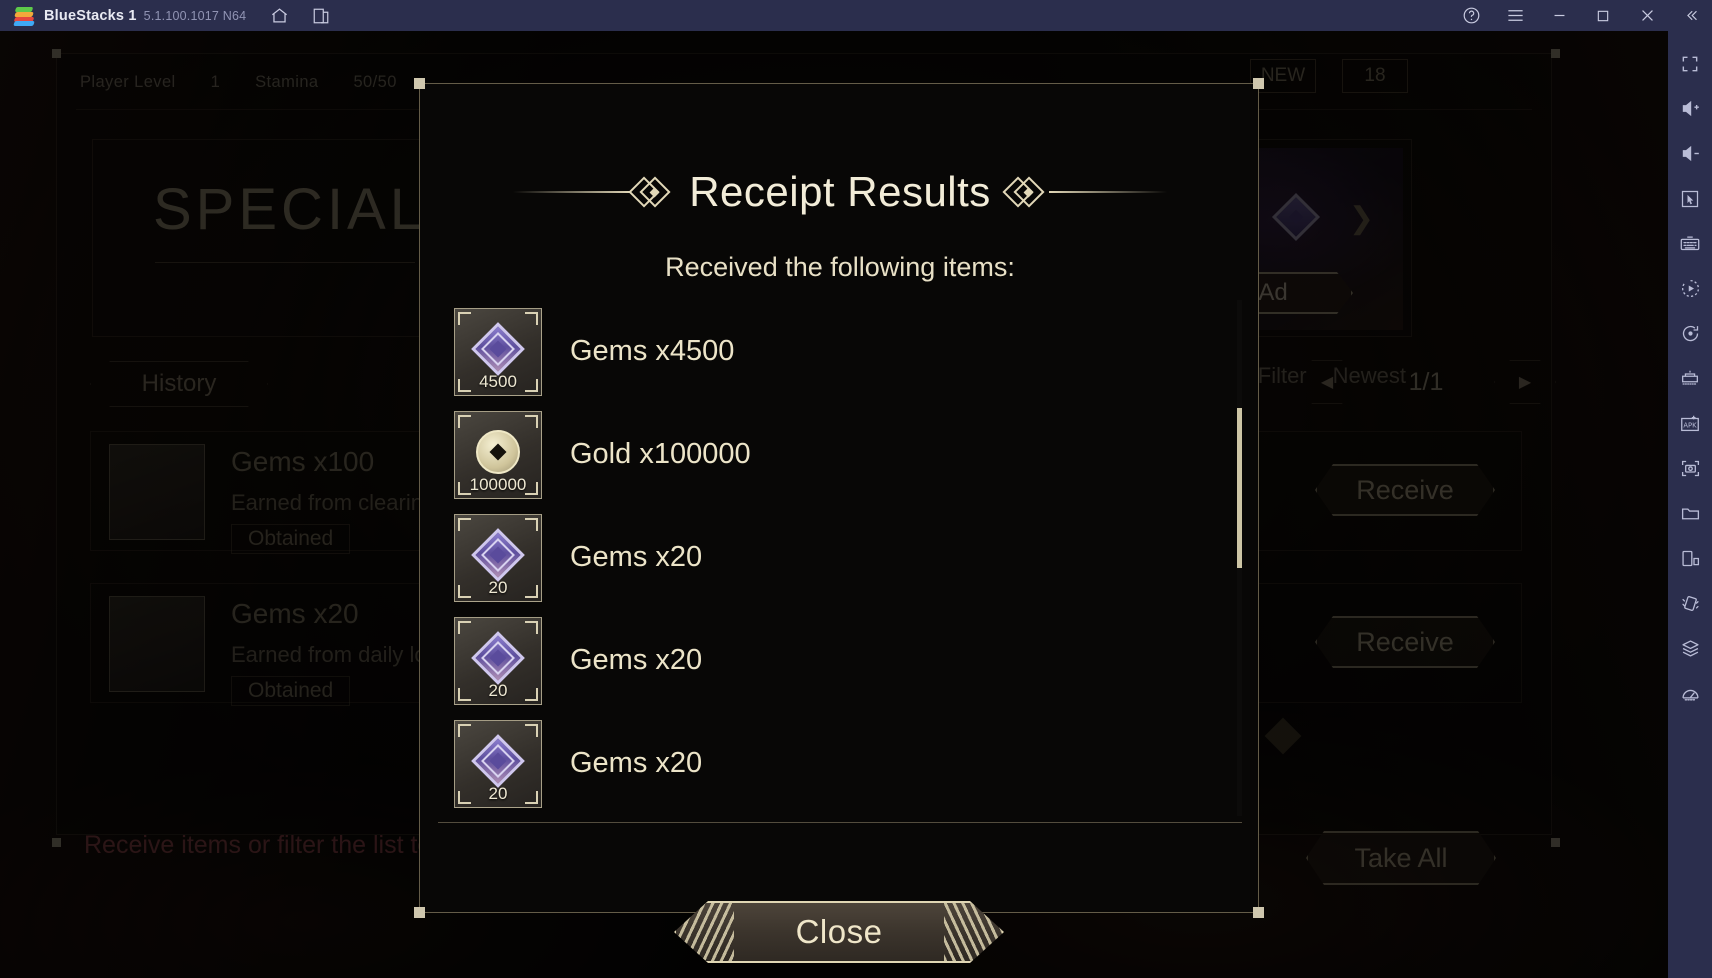 This screenshot has width=1712, height=978. I want to click on home-icon, so click(279, 16).